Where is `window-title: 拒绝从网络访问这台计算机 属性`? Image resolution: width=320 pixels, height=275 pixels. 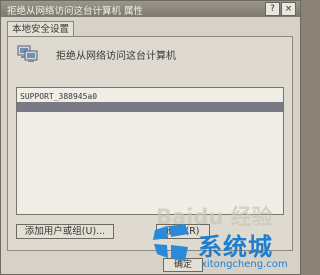
window-title: 拒绝从网络访问这台计算机 属性 is located at coordinates (75, 11).